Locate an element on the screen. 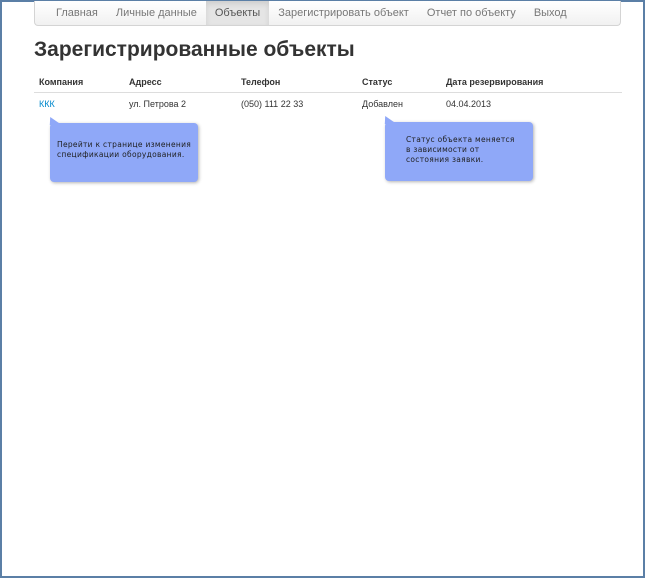 The height and width of the screenshot is (578, 645). cell-address: ул. Петрова 2 is located at coordinates (158, 104).